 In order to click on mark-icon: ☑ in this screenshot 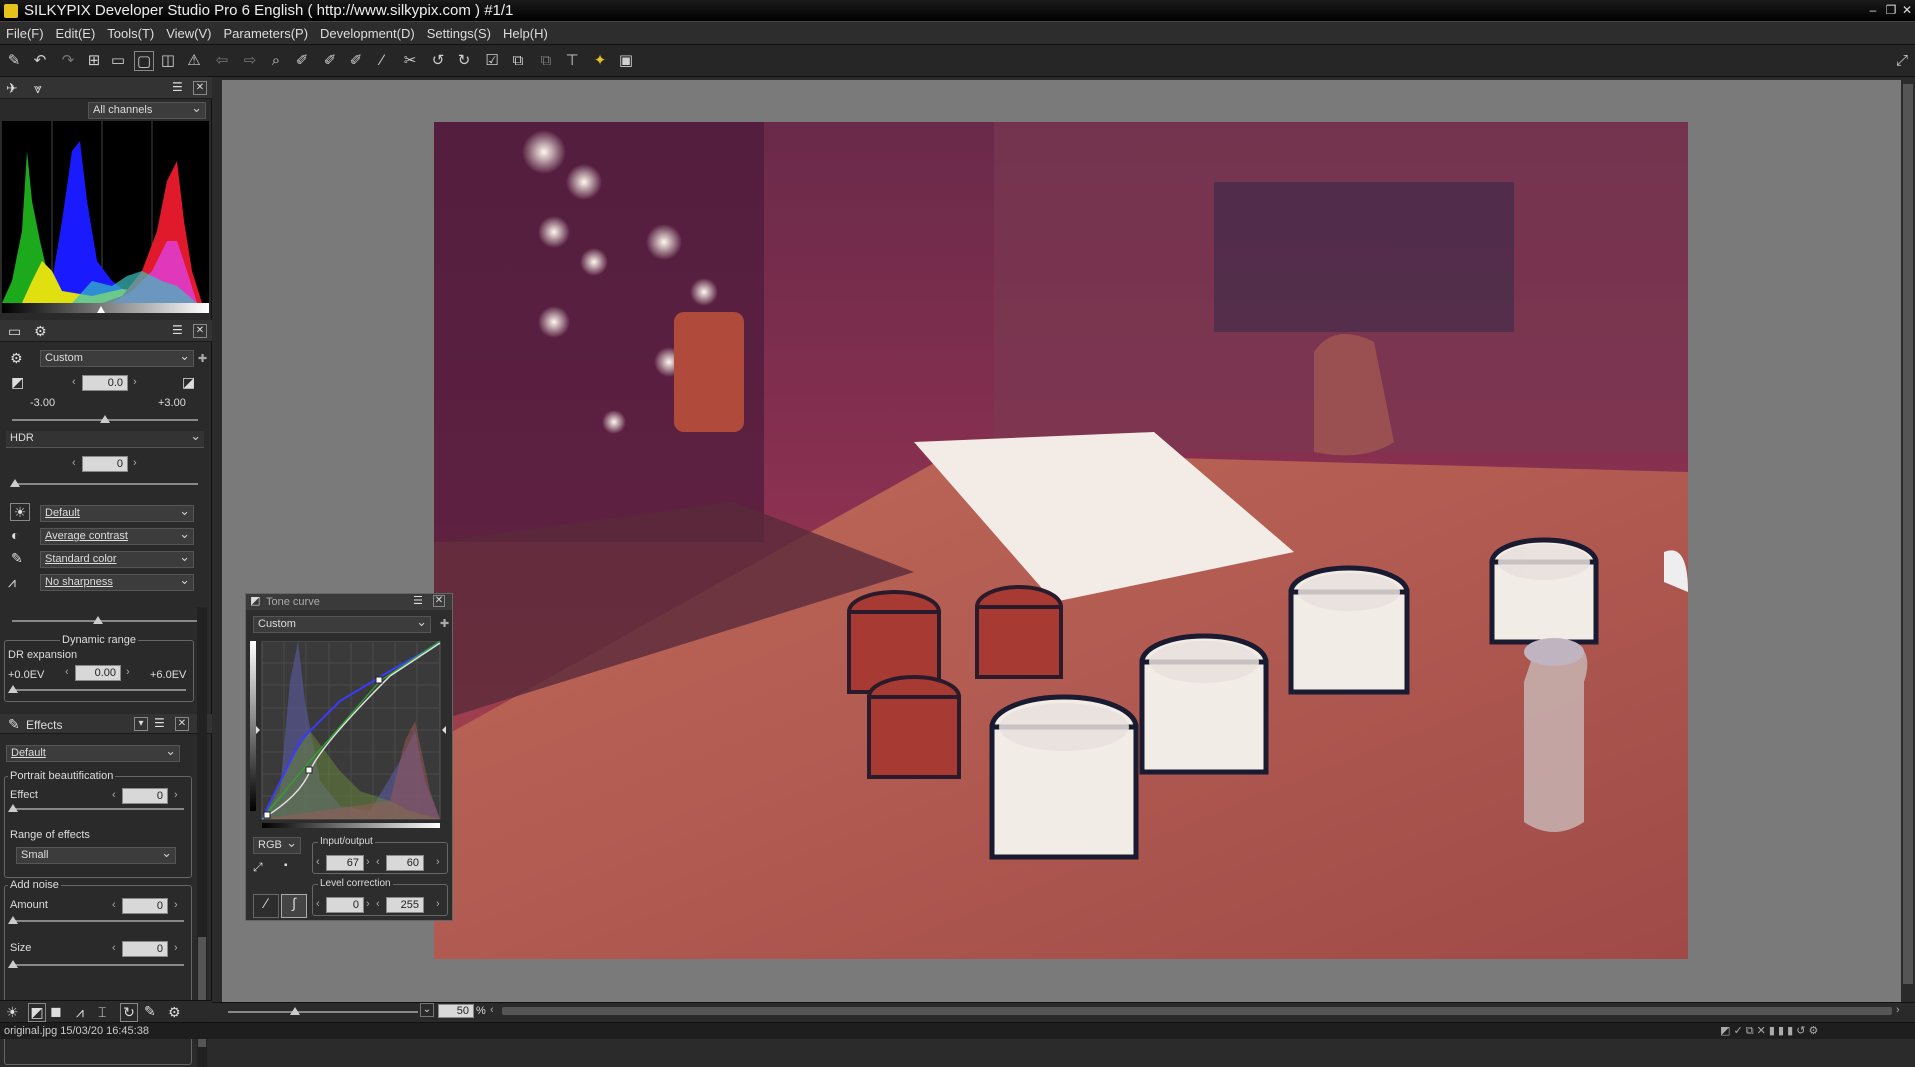, I will do `click(492, 61)`.